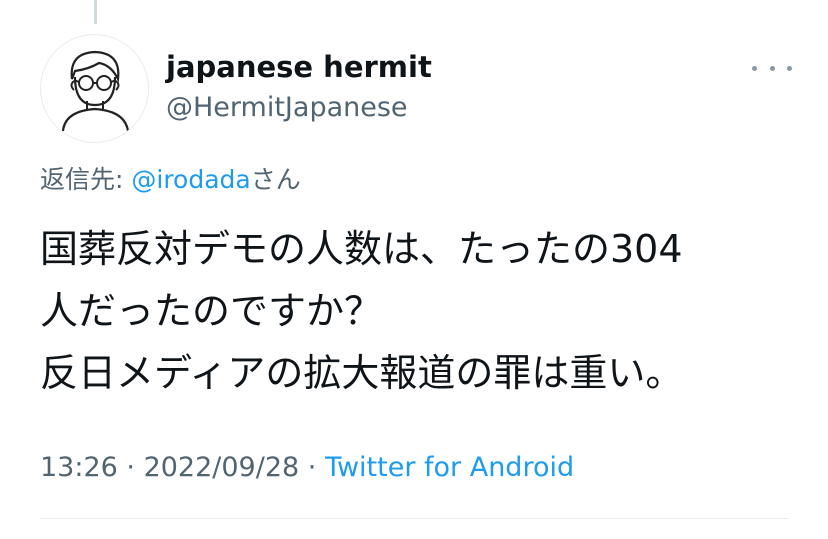 The width and height of the screenshot is (828, 539). What do you see at coordinates (95, 91) in the screenshot?
I see `person-with-glasses-icon` at bounding box center [95, 91].